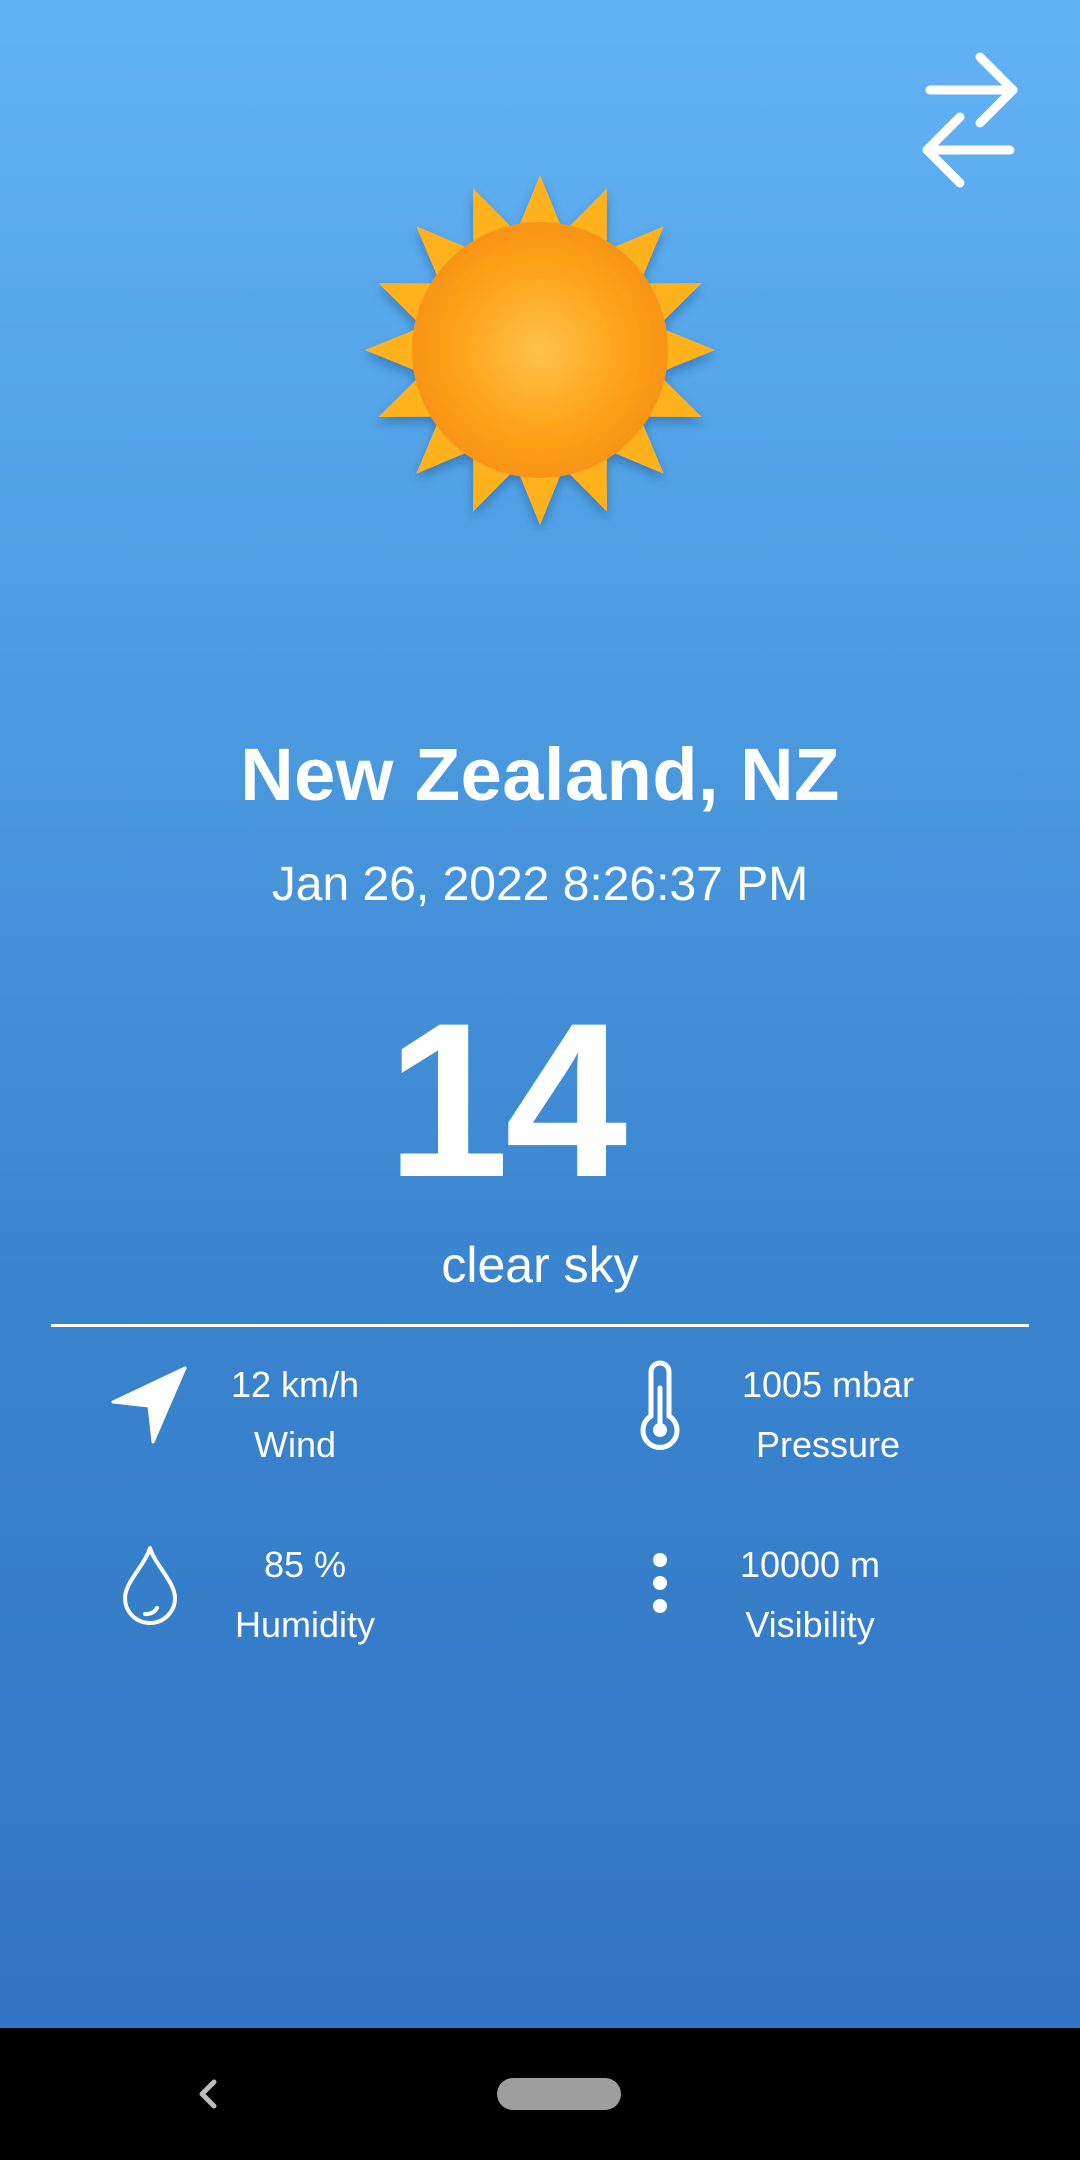  I want to click on system-navigation-bar, so click(540, 2094).